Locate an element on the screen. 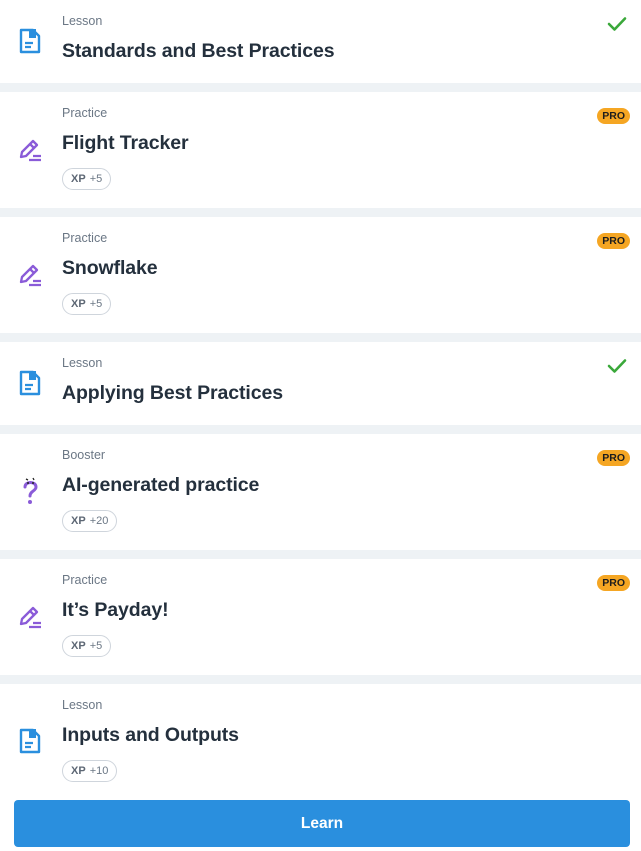 This screenshot has height=851, width=641. xp-value: +20 is located at coordinates (99, 521).